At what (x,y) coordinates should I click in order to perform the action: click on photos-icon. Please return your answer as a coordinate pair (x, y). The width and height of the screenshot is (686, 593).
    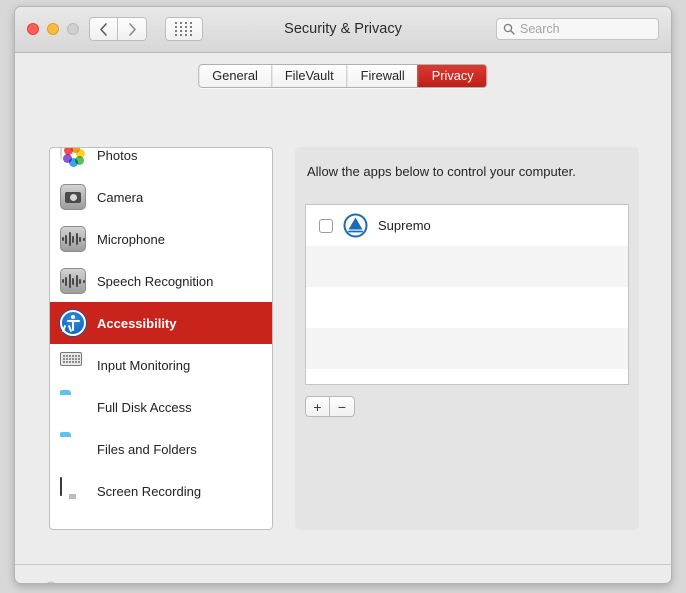
    Looking at the image, I should click on (73, 158).